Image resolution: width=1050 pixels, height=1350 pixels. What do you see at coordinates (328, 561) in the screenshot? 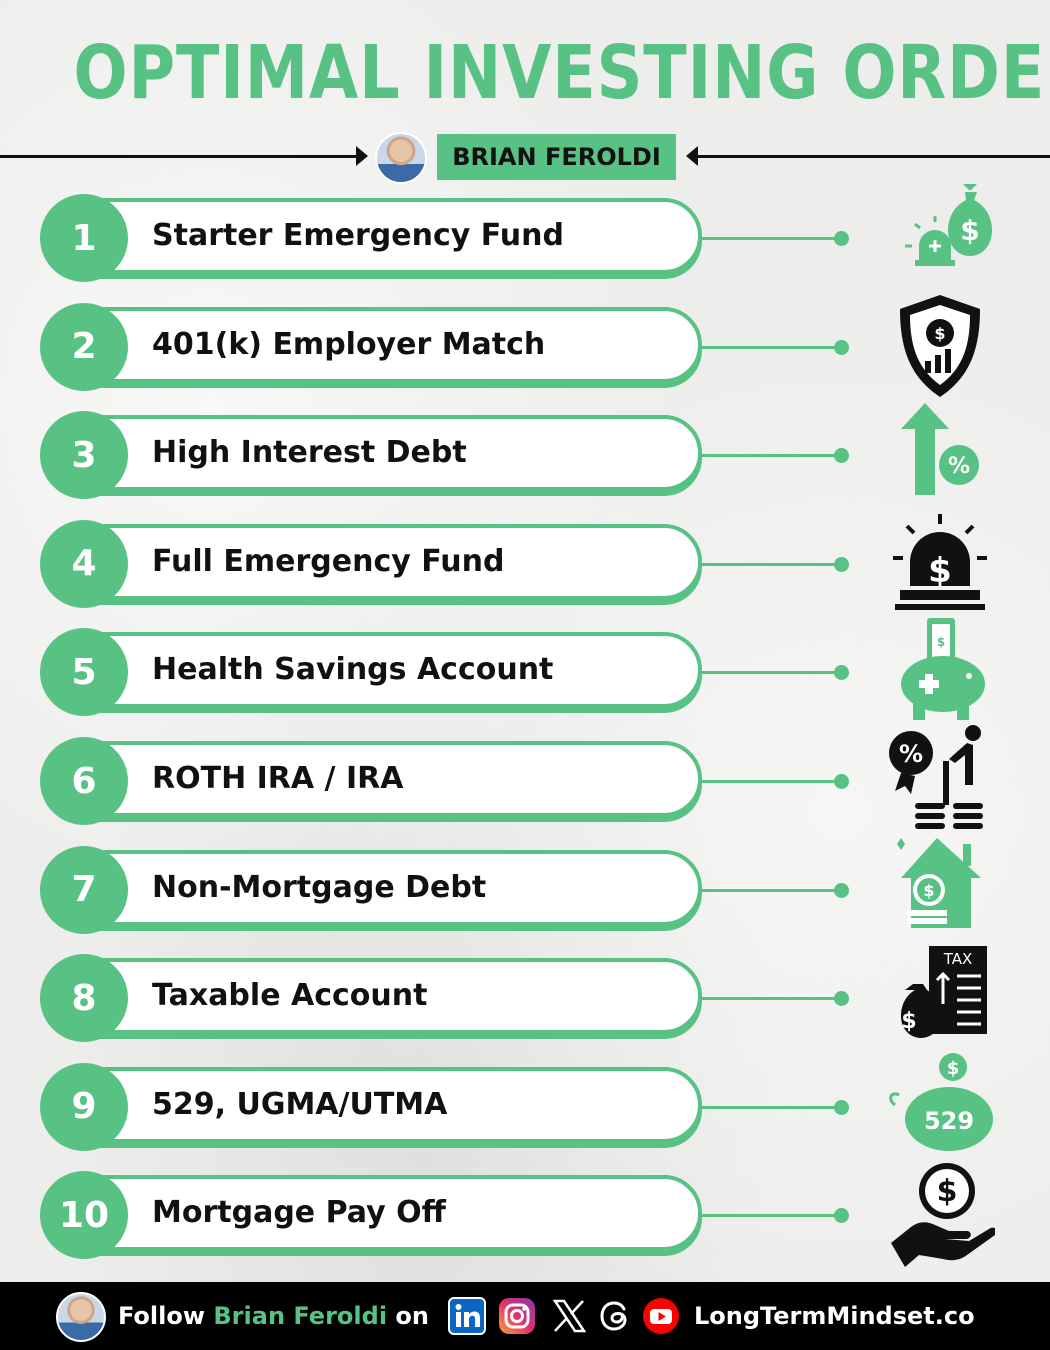
I see `step-label: Full Emergency Fund` at bounding box center [328, 561].